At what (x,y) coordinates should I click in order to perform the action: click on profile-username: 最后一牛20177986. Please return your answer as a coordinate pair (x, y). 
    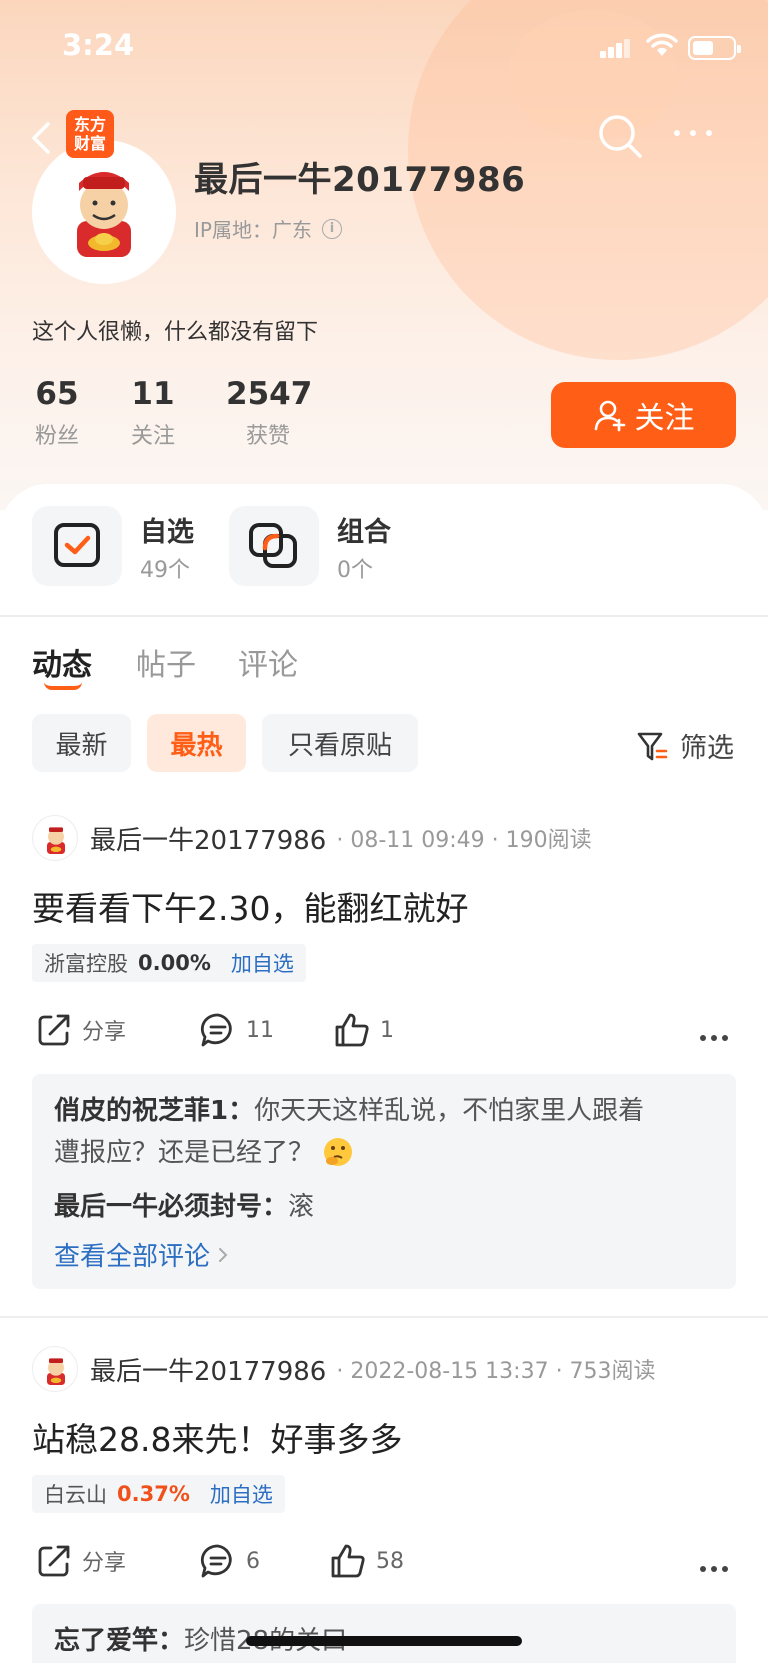
    Looking at the image, I should click on (360, 180).